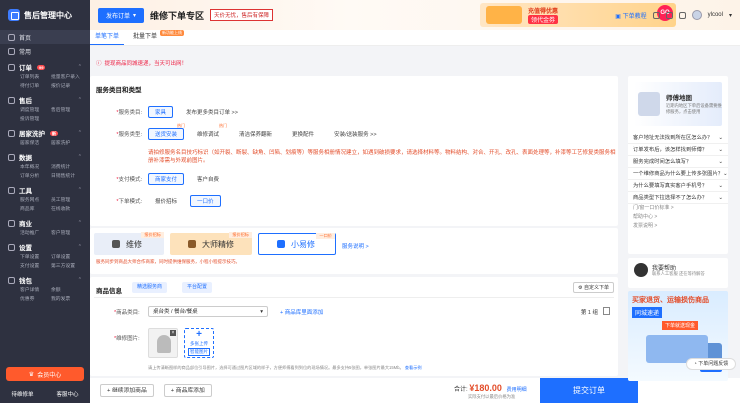 The image size is (740, 403). Describe the element at coordinates (35, 144) in the screenshot. I see `sidebar-item: 居家保洁` at that location.